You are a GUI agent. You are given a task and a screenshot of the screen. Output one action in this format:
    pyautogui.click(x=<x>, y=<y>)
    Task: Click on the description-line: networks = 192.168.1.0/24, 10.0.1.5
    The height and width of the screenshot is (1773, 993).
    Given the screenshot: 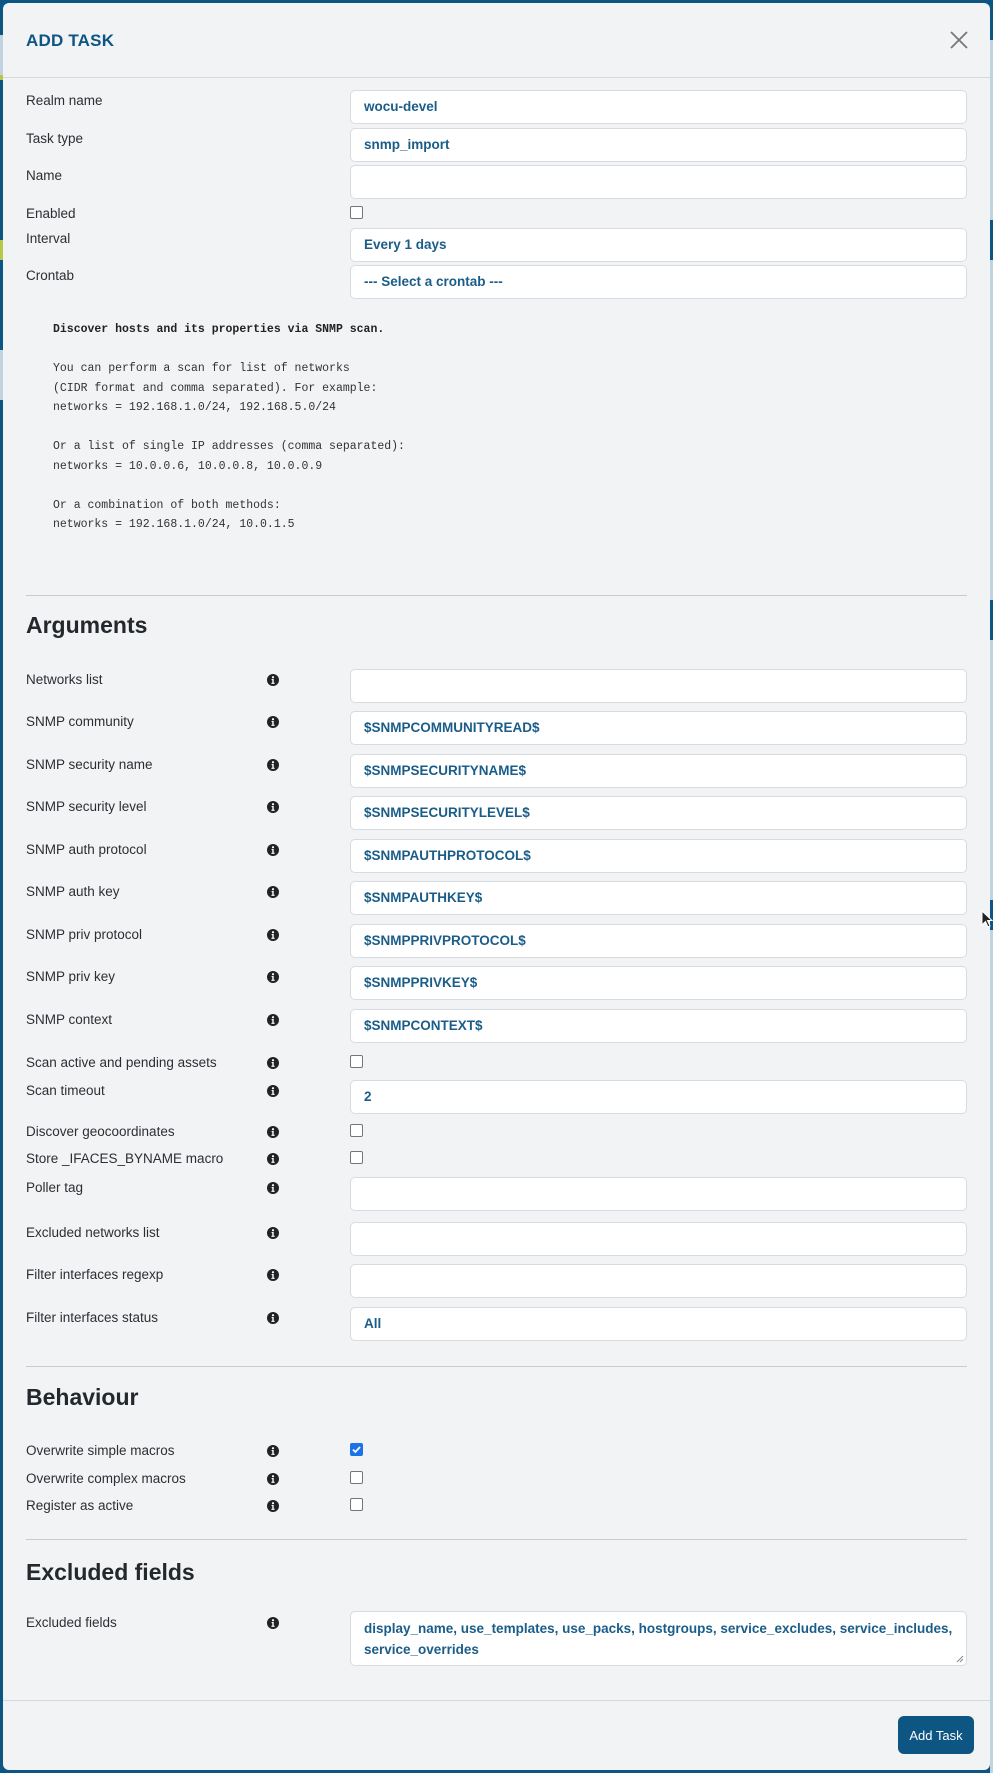 What is the action you would take?
    pyautogui.click(x=174, y=524)
    